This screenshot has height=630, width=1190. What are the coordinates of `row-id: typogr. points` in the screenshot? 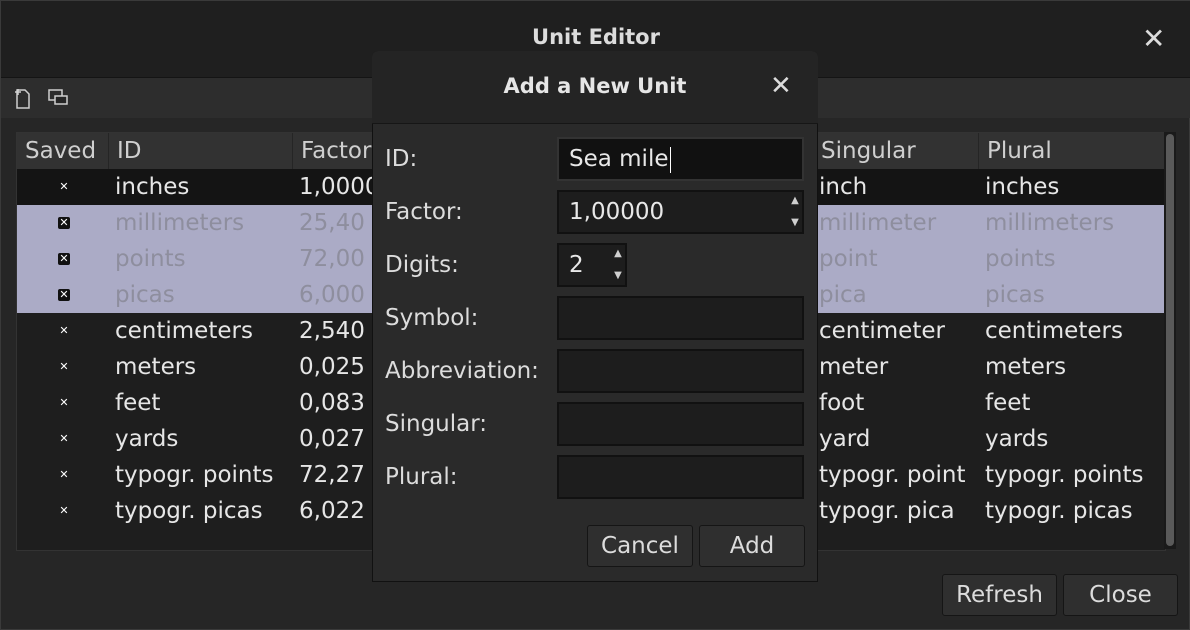 It's located at (194, 475).